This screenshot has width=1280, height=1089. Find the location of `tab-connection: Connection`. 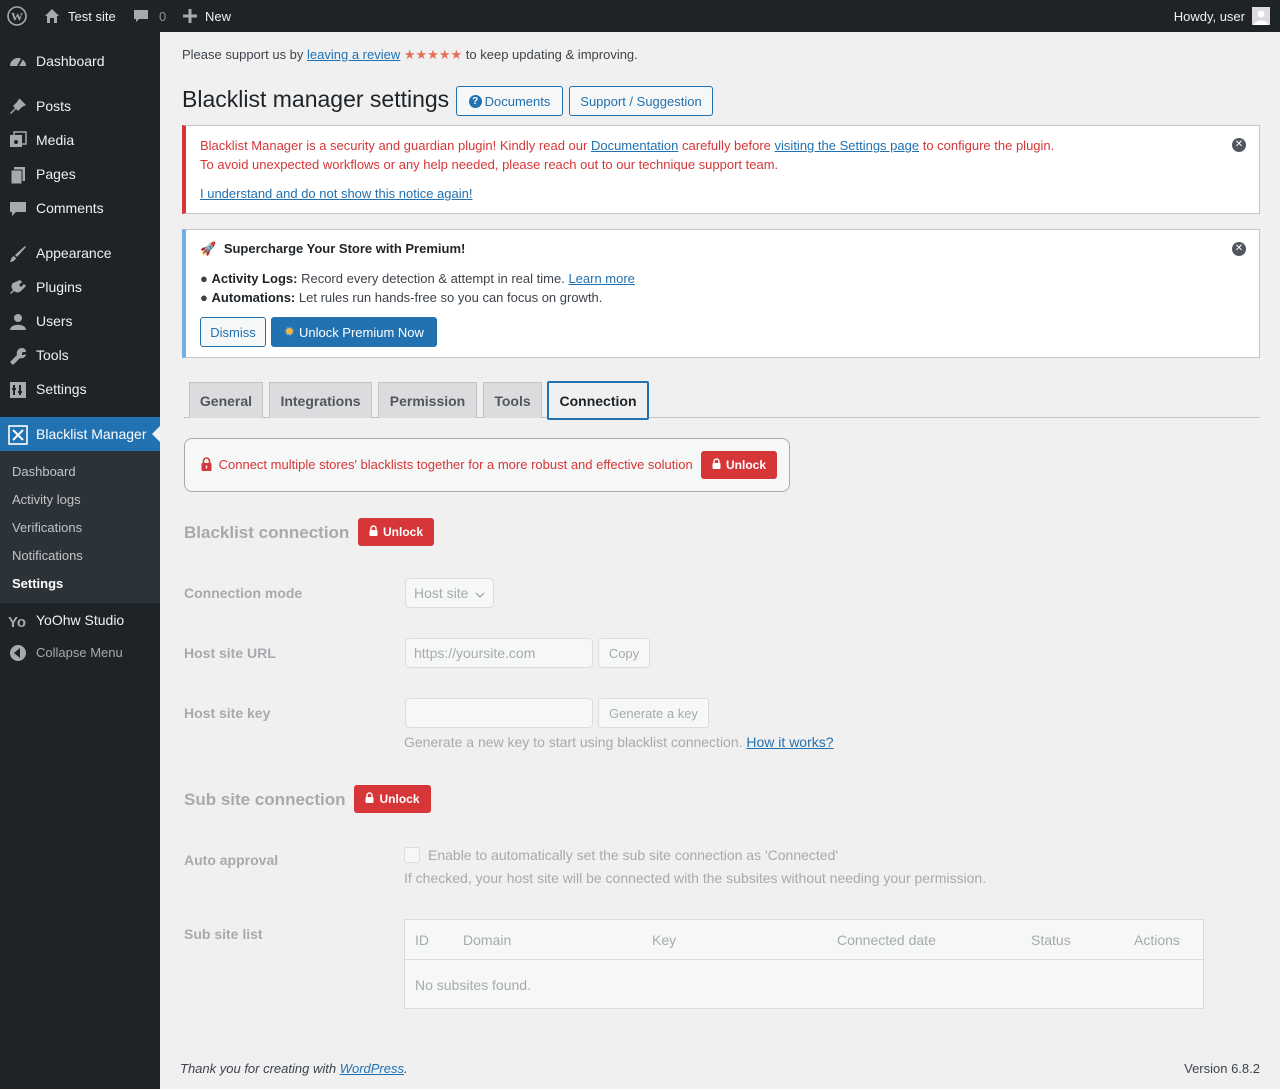

tab-connection: Connection is located at coordinates (598, 400).